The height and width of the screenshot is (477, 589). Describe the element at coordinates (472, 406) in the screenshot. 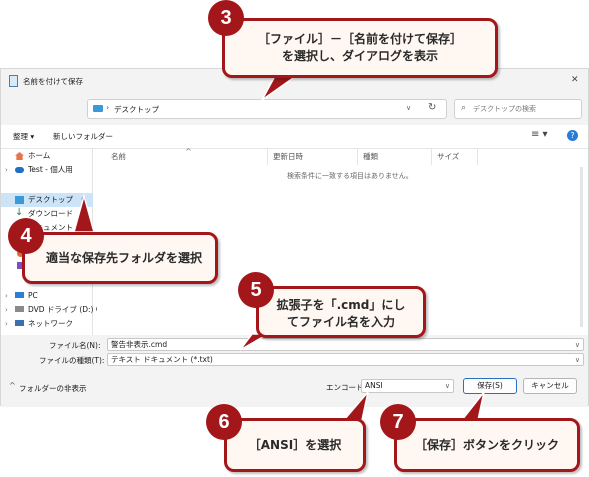

I see `callout-7-pointer` at that location.